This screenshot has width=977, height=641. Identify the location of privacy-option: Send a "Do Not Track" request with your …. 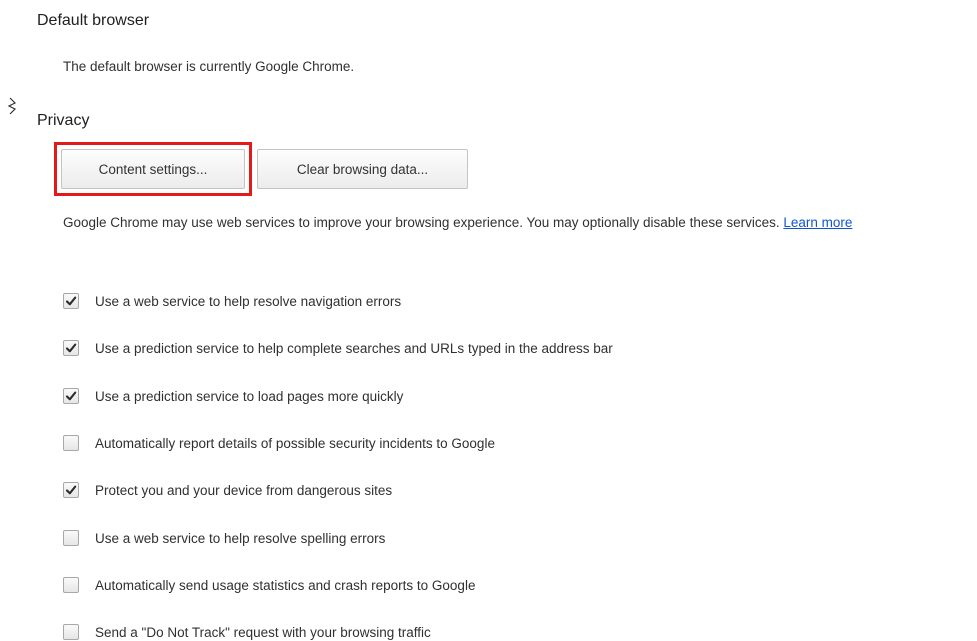
(247, 631).